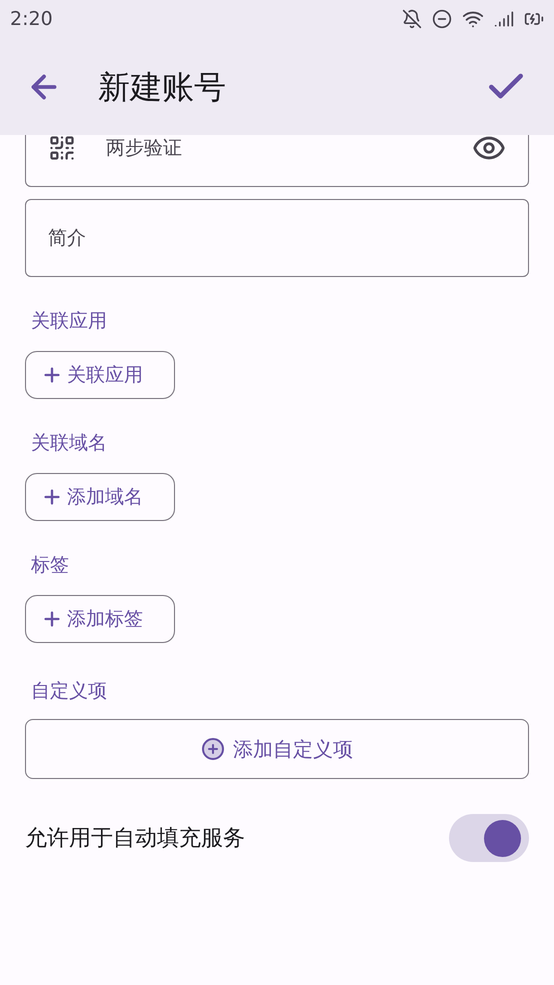 This screenshot has width=554, height=985. Describe the element at coordinates (31, 19) in the screenshot. I see `status-time: 2:20` at that location.